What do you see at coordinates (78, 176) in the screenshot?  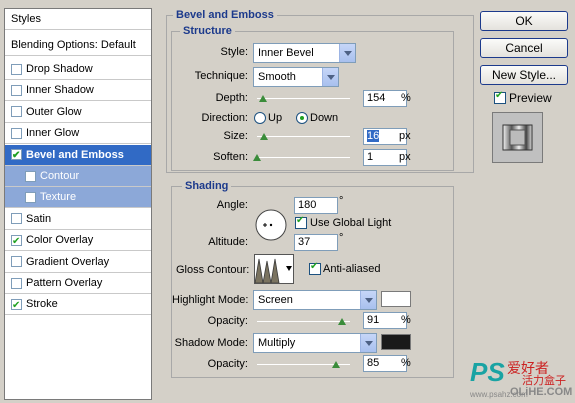 I see `style-item-contour: Contour` at bounding box center [78, 176].